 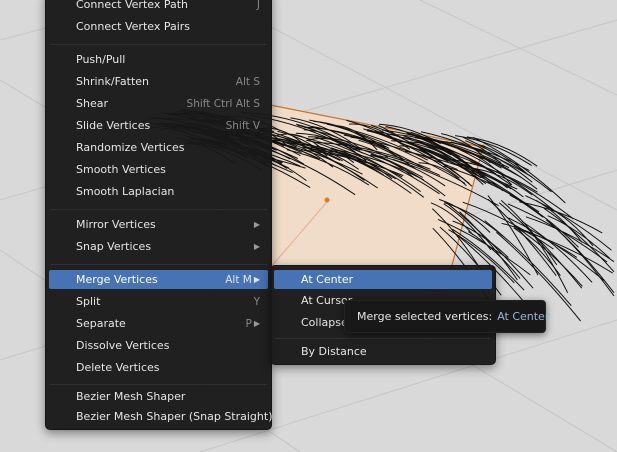 What do you see at coordinates (334, 351) in the screenshot?
I see `menu-item-label: By Distance` at bounding box center [334, 351].